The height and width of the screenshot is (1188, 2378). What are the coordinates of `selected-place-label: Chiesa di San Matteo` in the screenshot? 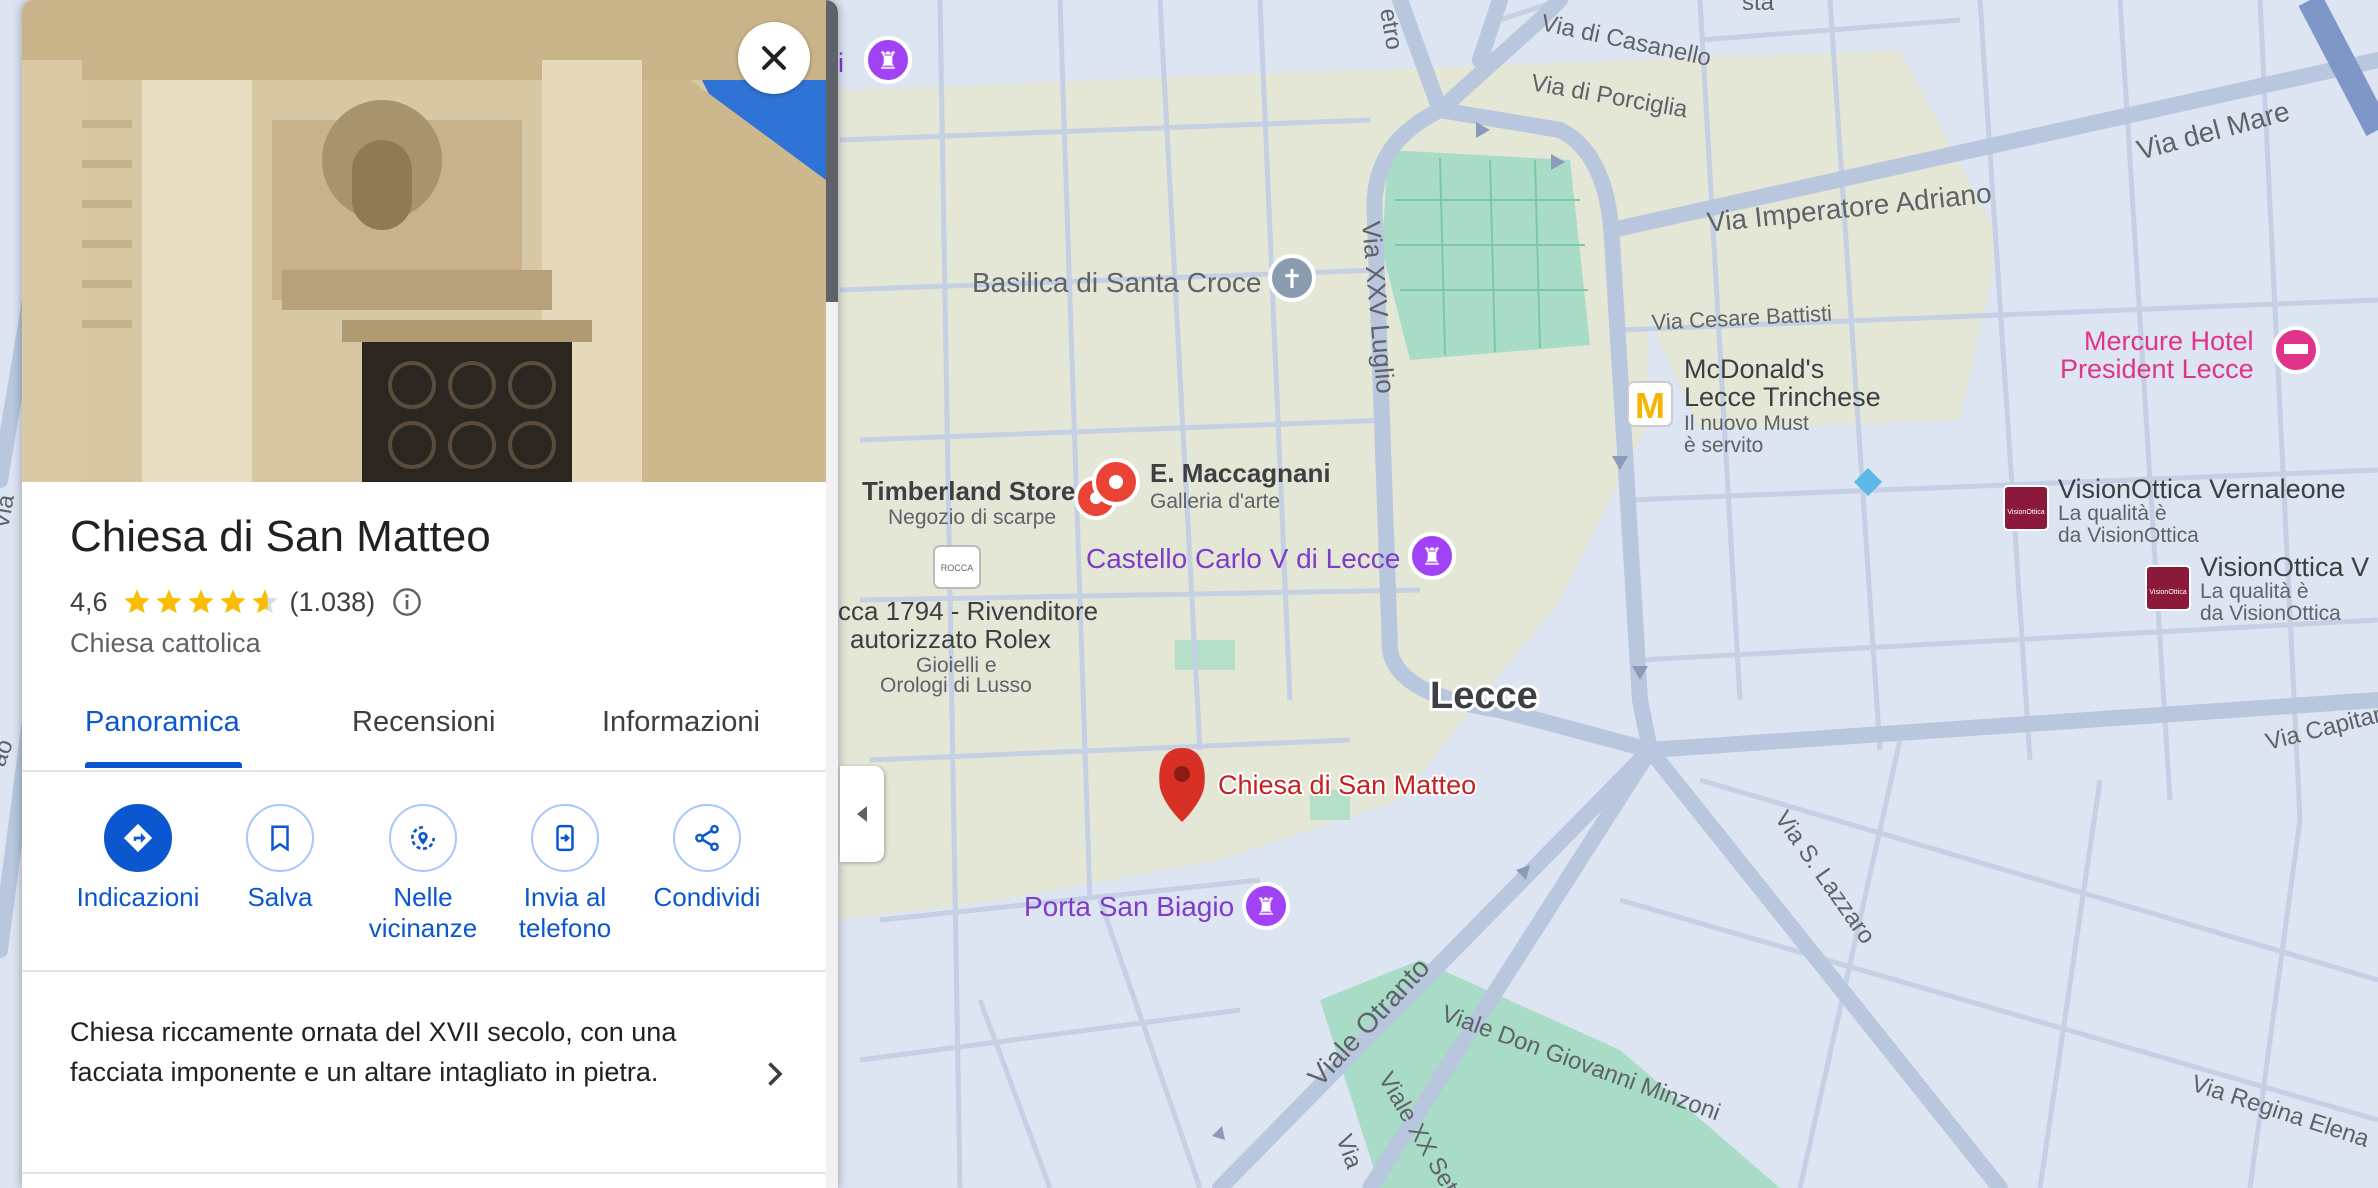 It's located at (1347, 785).